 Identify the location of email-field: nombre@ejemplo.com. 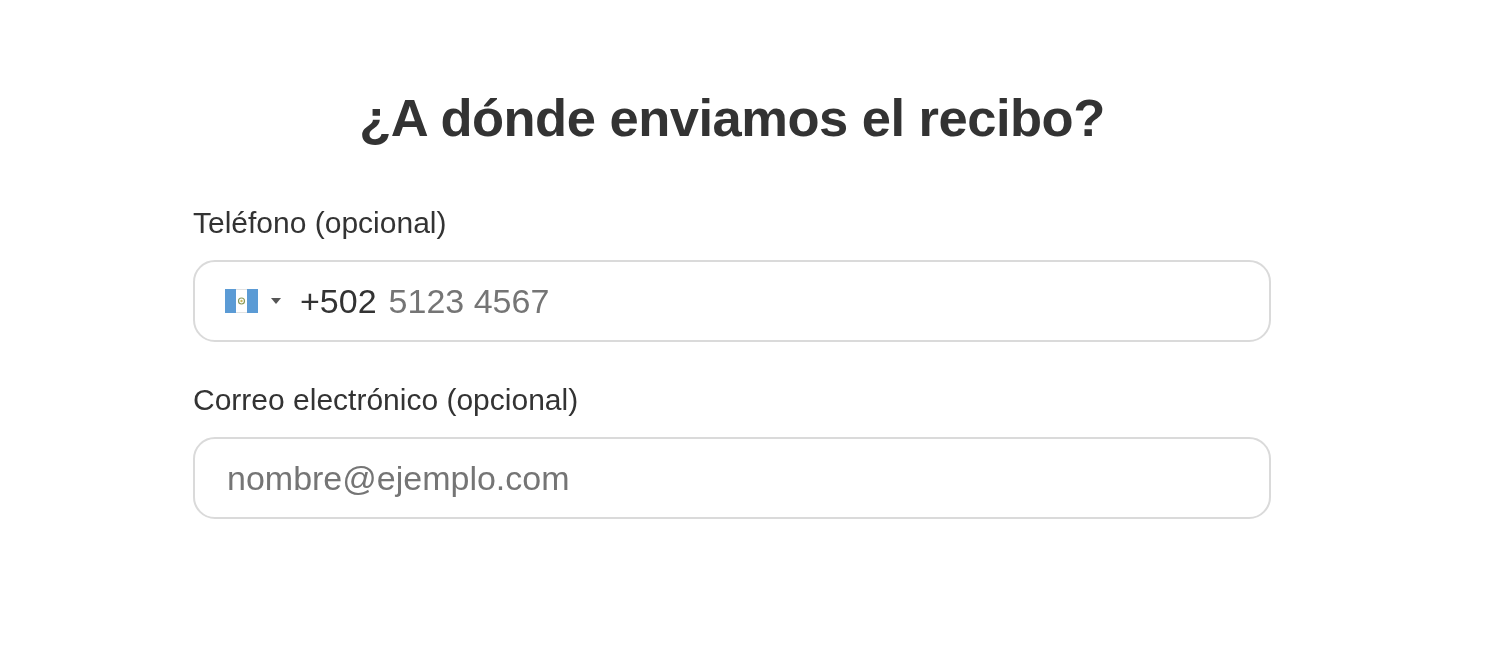
(732, 478).